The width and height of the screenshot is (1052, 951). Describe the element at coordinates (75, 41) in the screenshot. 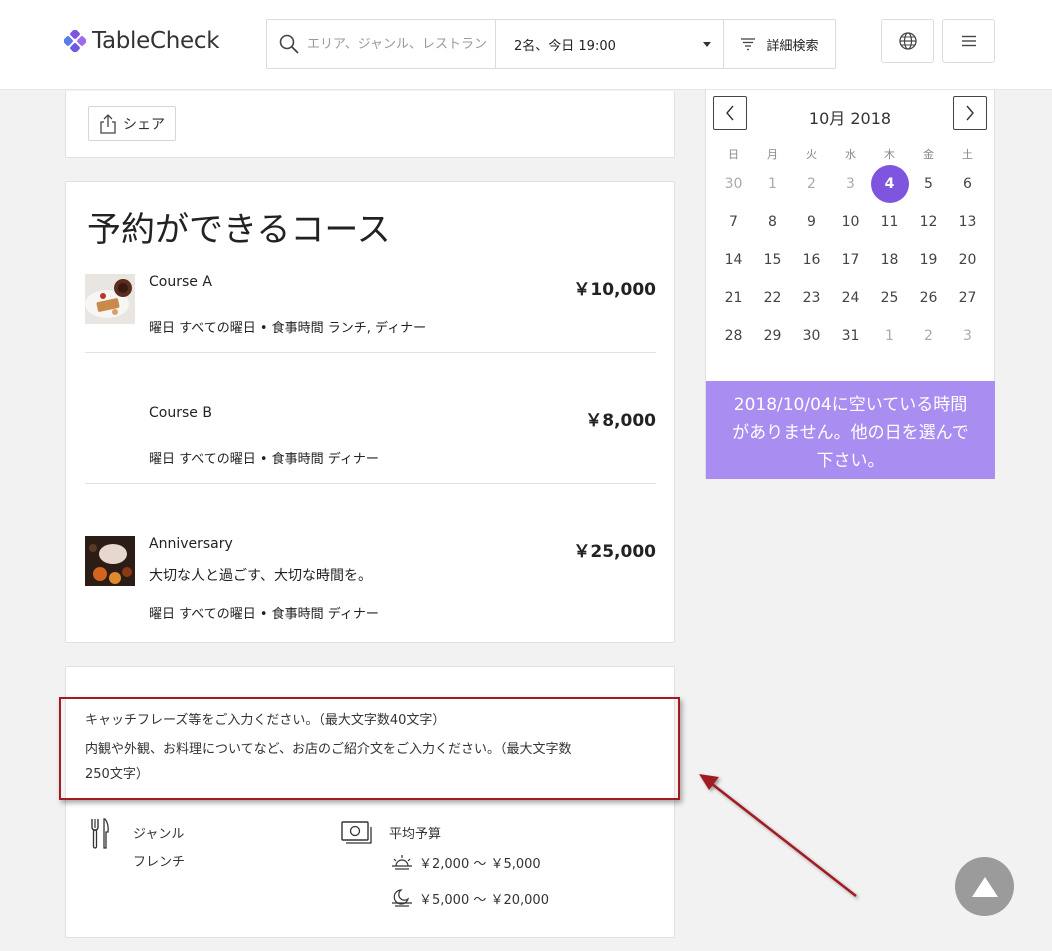

I see `tablecheck-logo-icon` at that location.